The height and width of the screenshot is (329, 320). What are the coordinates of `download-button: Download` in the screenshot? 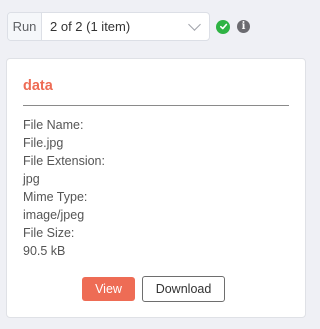 It's located at (183, 289).